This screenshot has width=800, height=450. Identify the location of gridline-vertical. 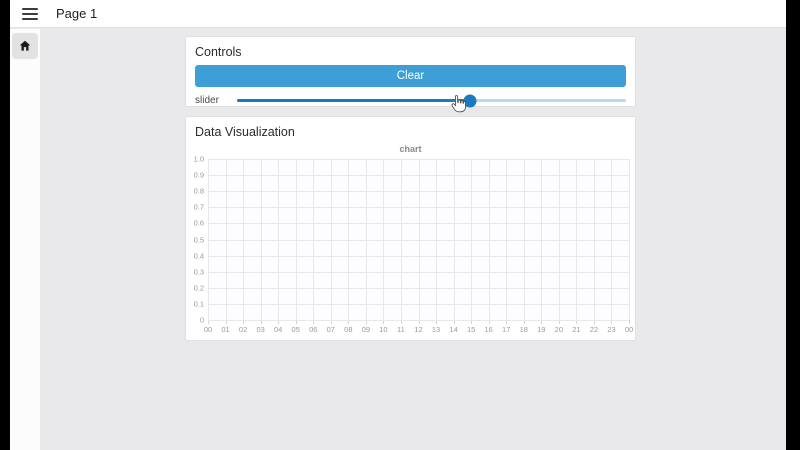
(629, 239).